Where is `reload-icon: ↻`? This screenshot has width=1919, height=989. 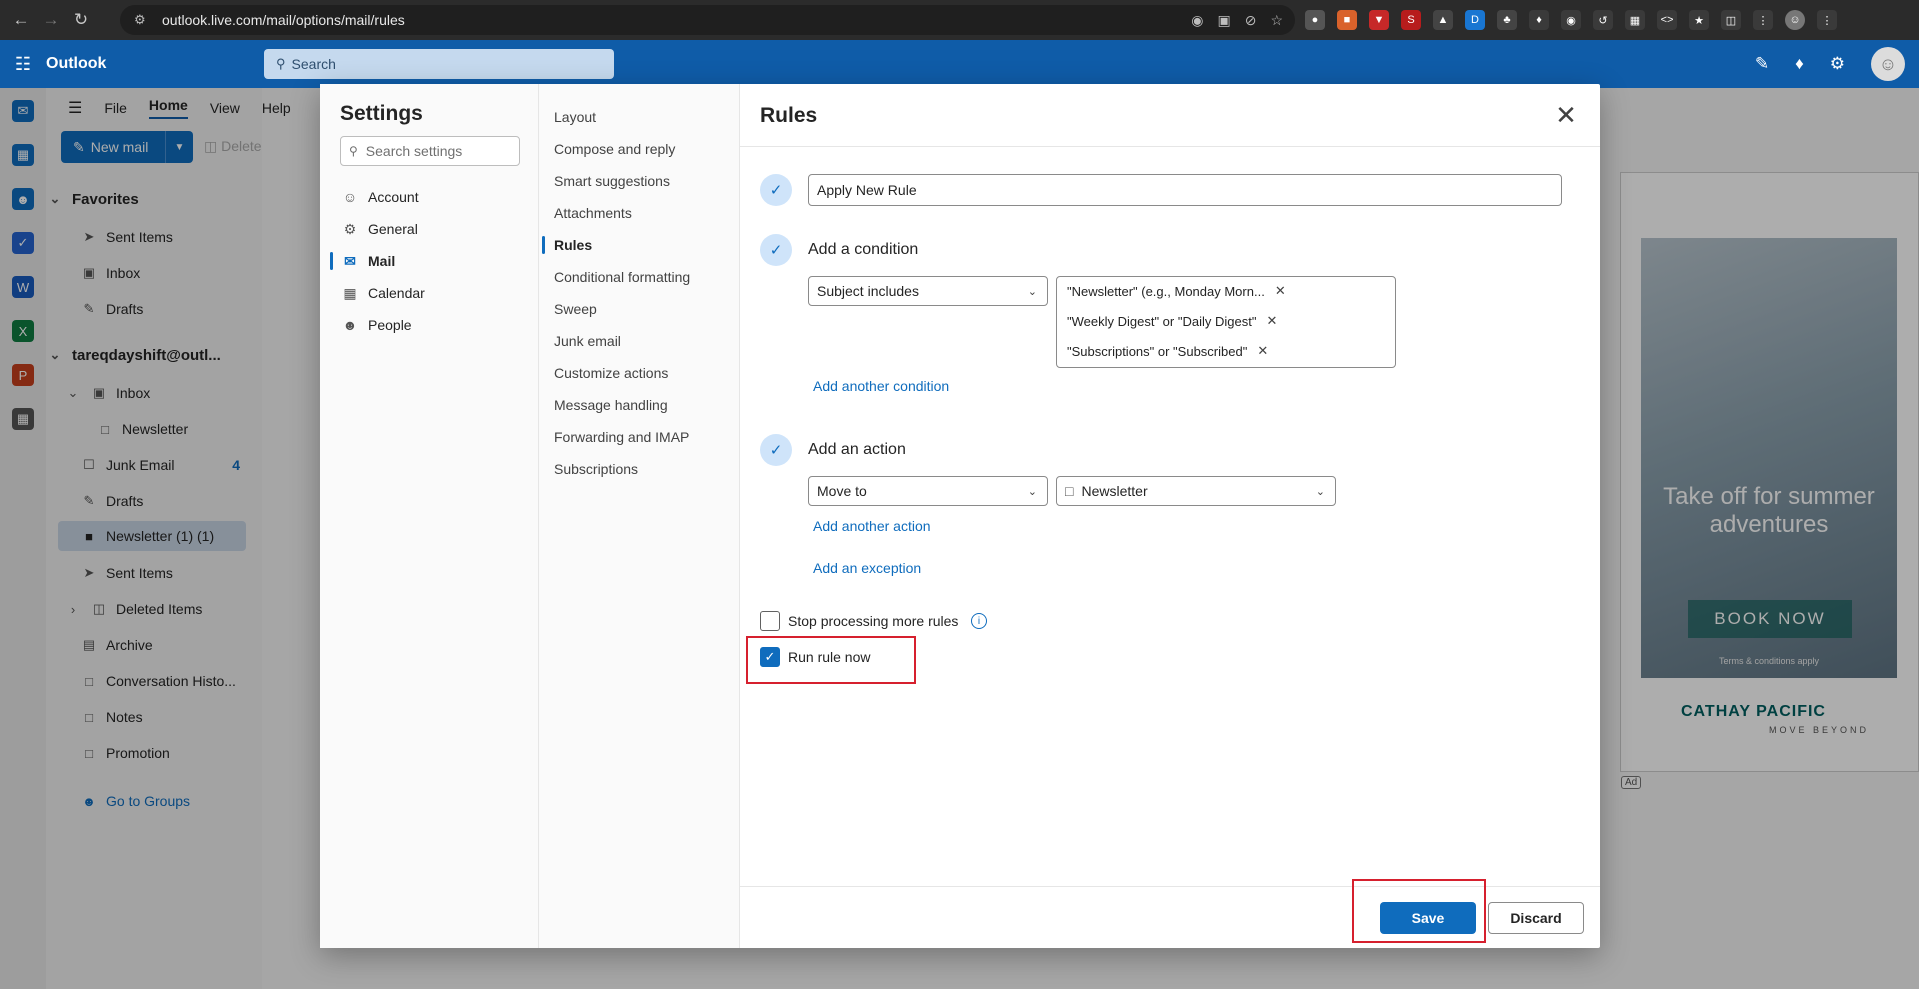
reload-icon: ↻ is located at coordinates (81, 20).